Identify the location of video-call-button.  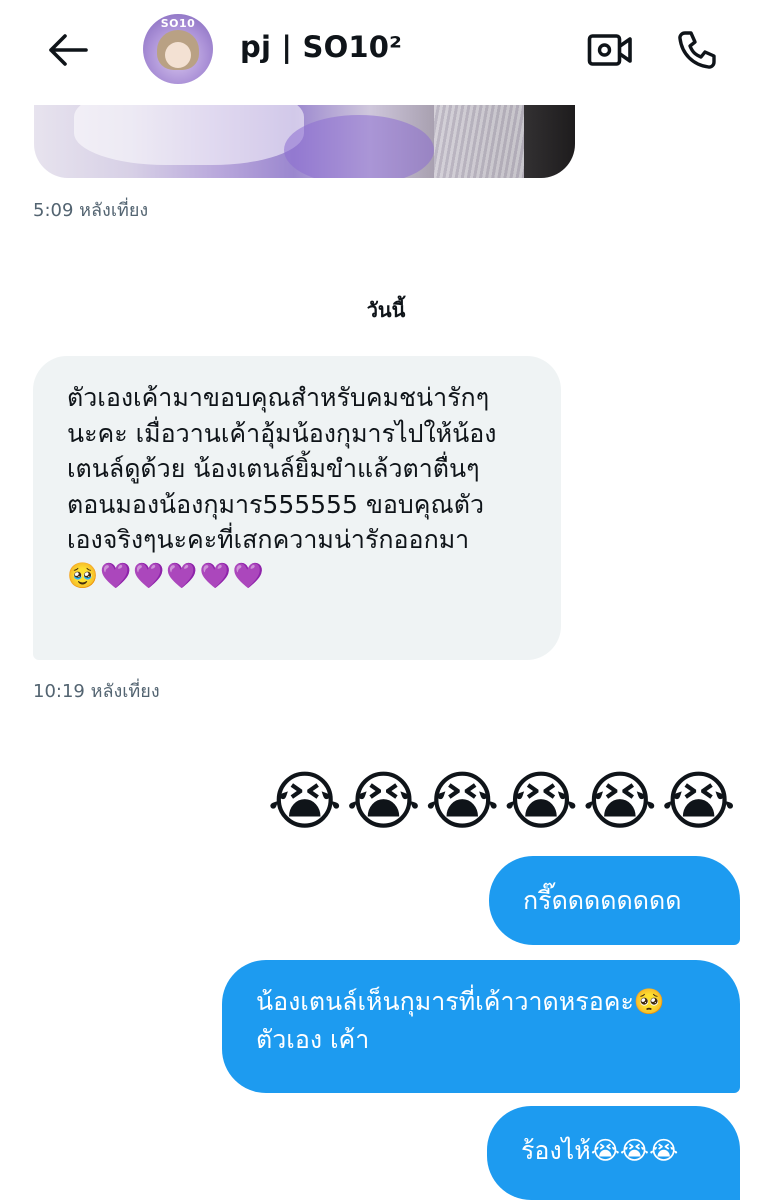
(610, 50).